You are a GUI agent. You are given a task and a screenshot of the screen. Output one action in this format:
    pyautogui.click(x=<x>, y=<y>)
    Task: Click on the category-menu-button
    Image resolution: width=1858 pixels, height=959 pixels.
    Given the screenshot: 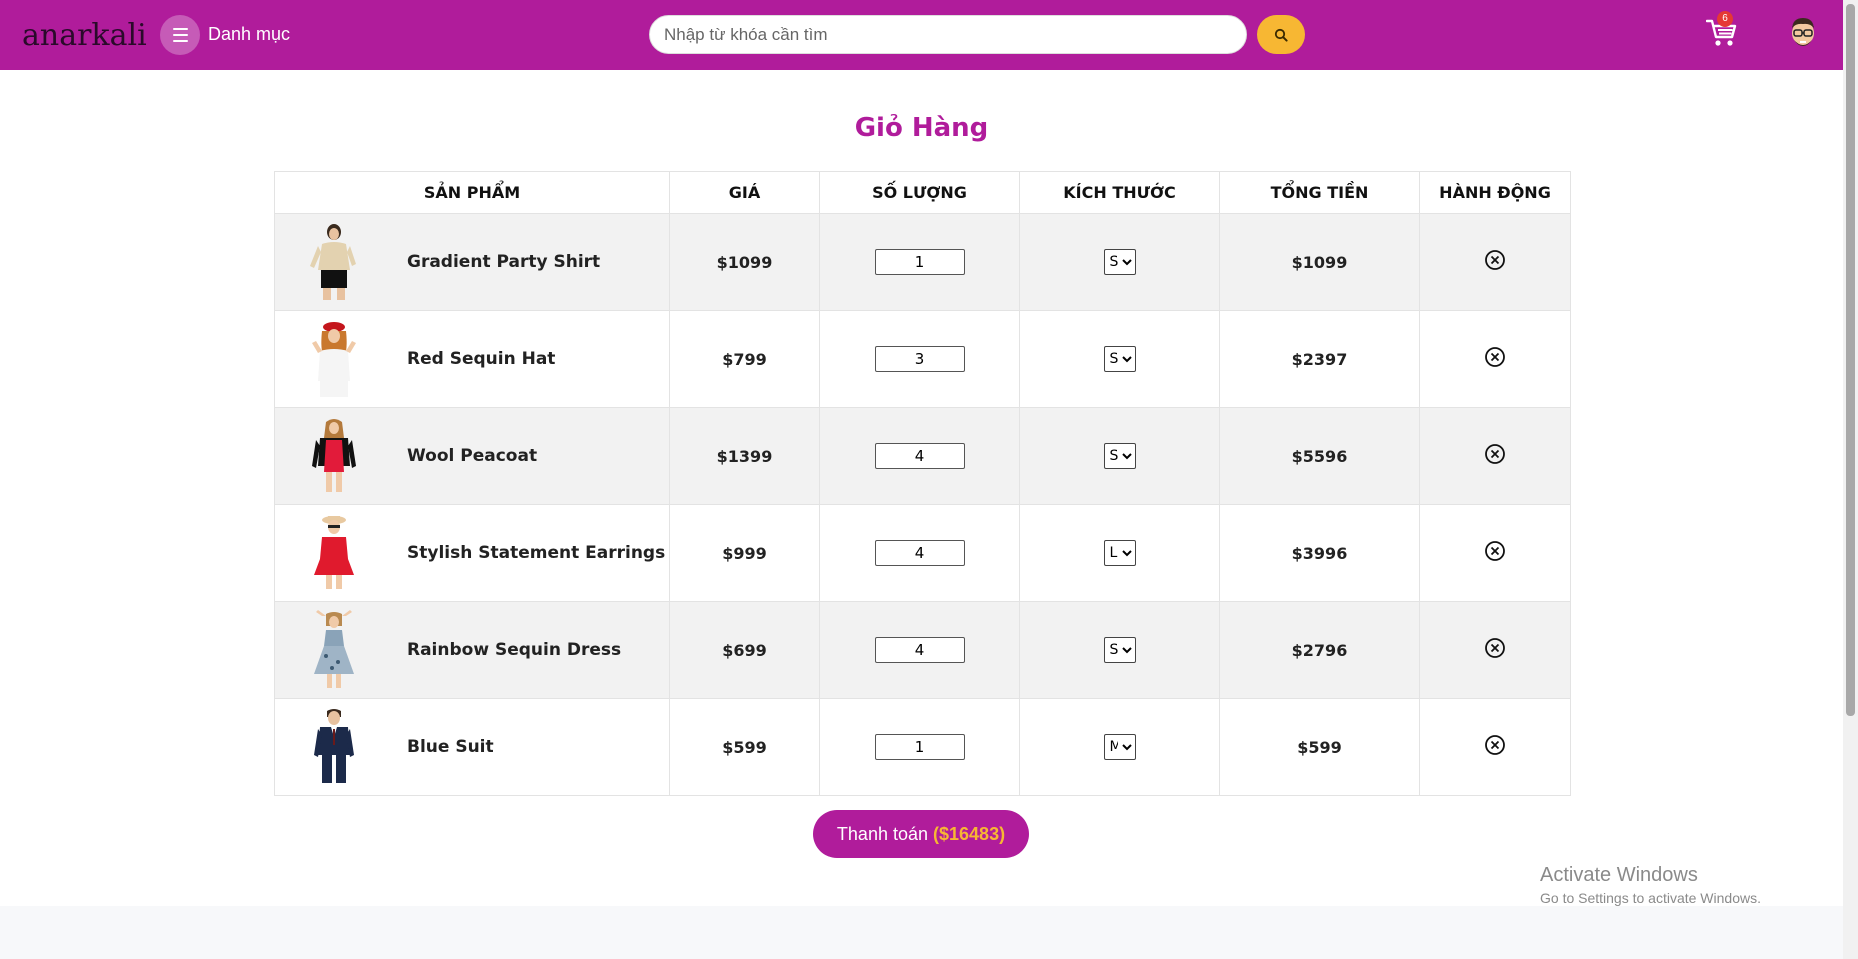 What is the action you would take?
    pyautogui.click(x=180, y=35)
    